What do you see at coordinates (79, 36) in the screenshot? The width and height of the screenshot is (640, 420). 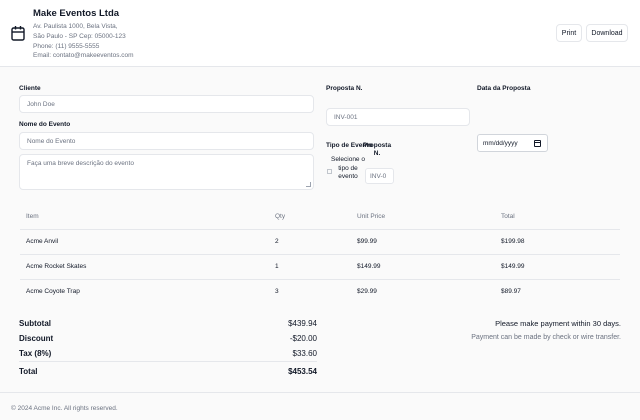 I see `address-line: São Paulo - SP Cep: 05000-123` at bounding box center [79, 36].